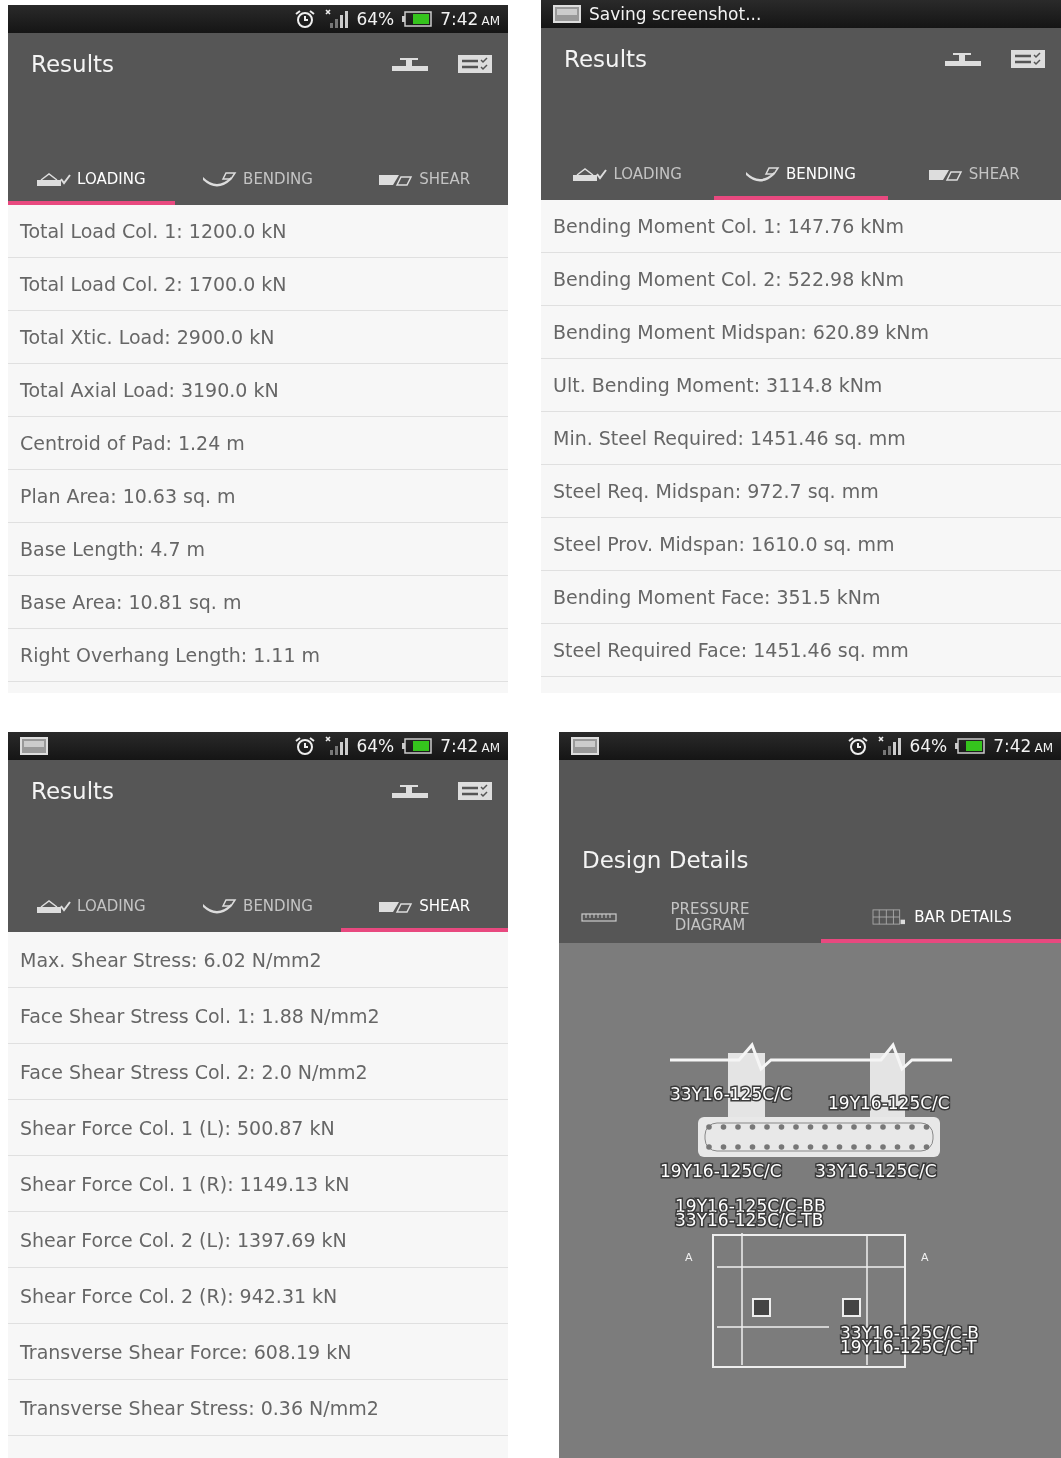 This screenshot has height=1458, width=1061. What do you see at coordinates (801, 650) in the screenshot?
I see `result-row: Steel Required Face: 1451.46 sq. mm` at bounding box center [801, 650].